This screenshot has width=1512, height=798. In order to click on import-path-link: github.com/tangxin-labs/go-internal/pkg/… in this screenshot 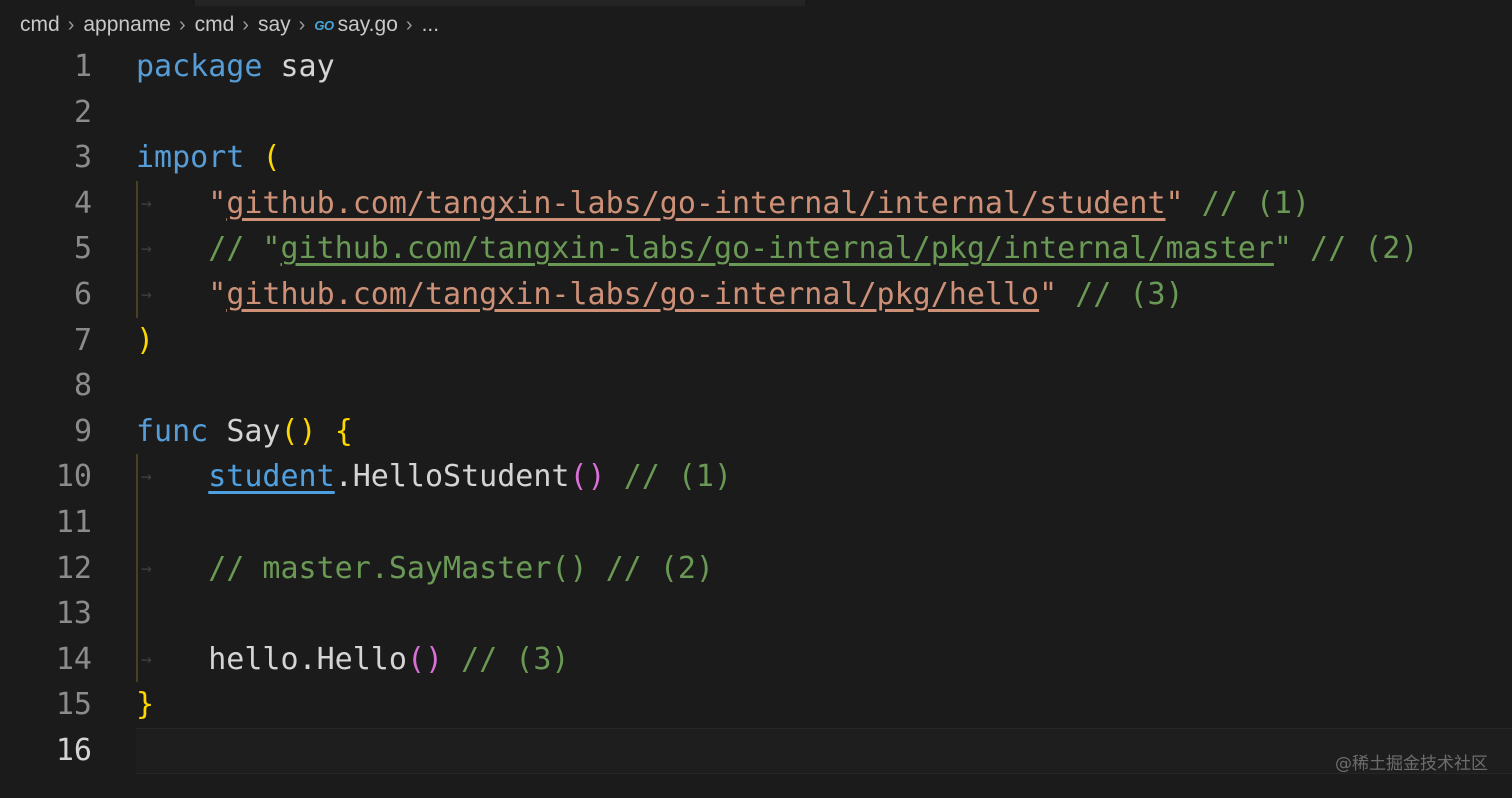, I will do `click(632, 294)`.